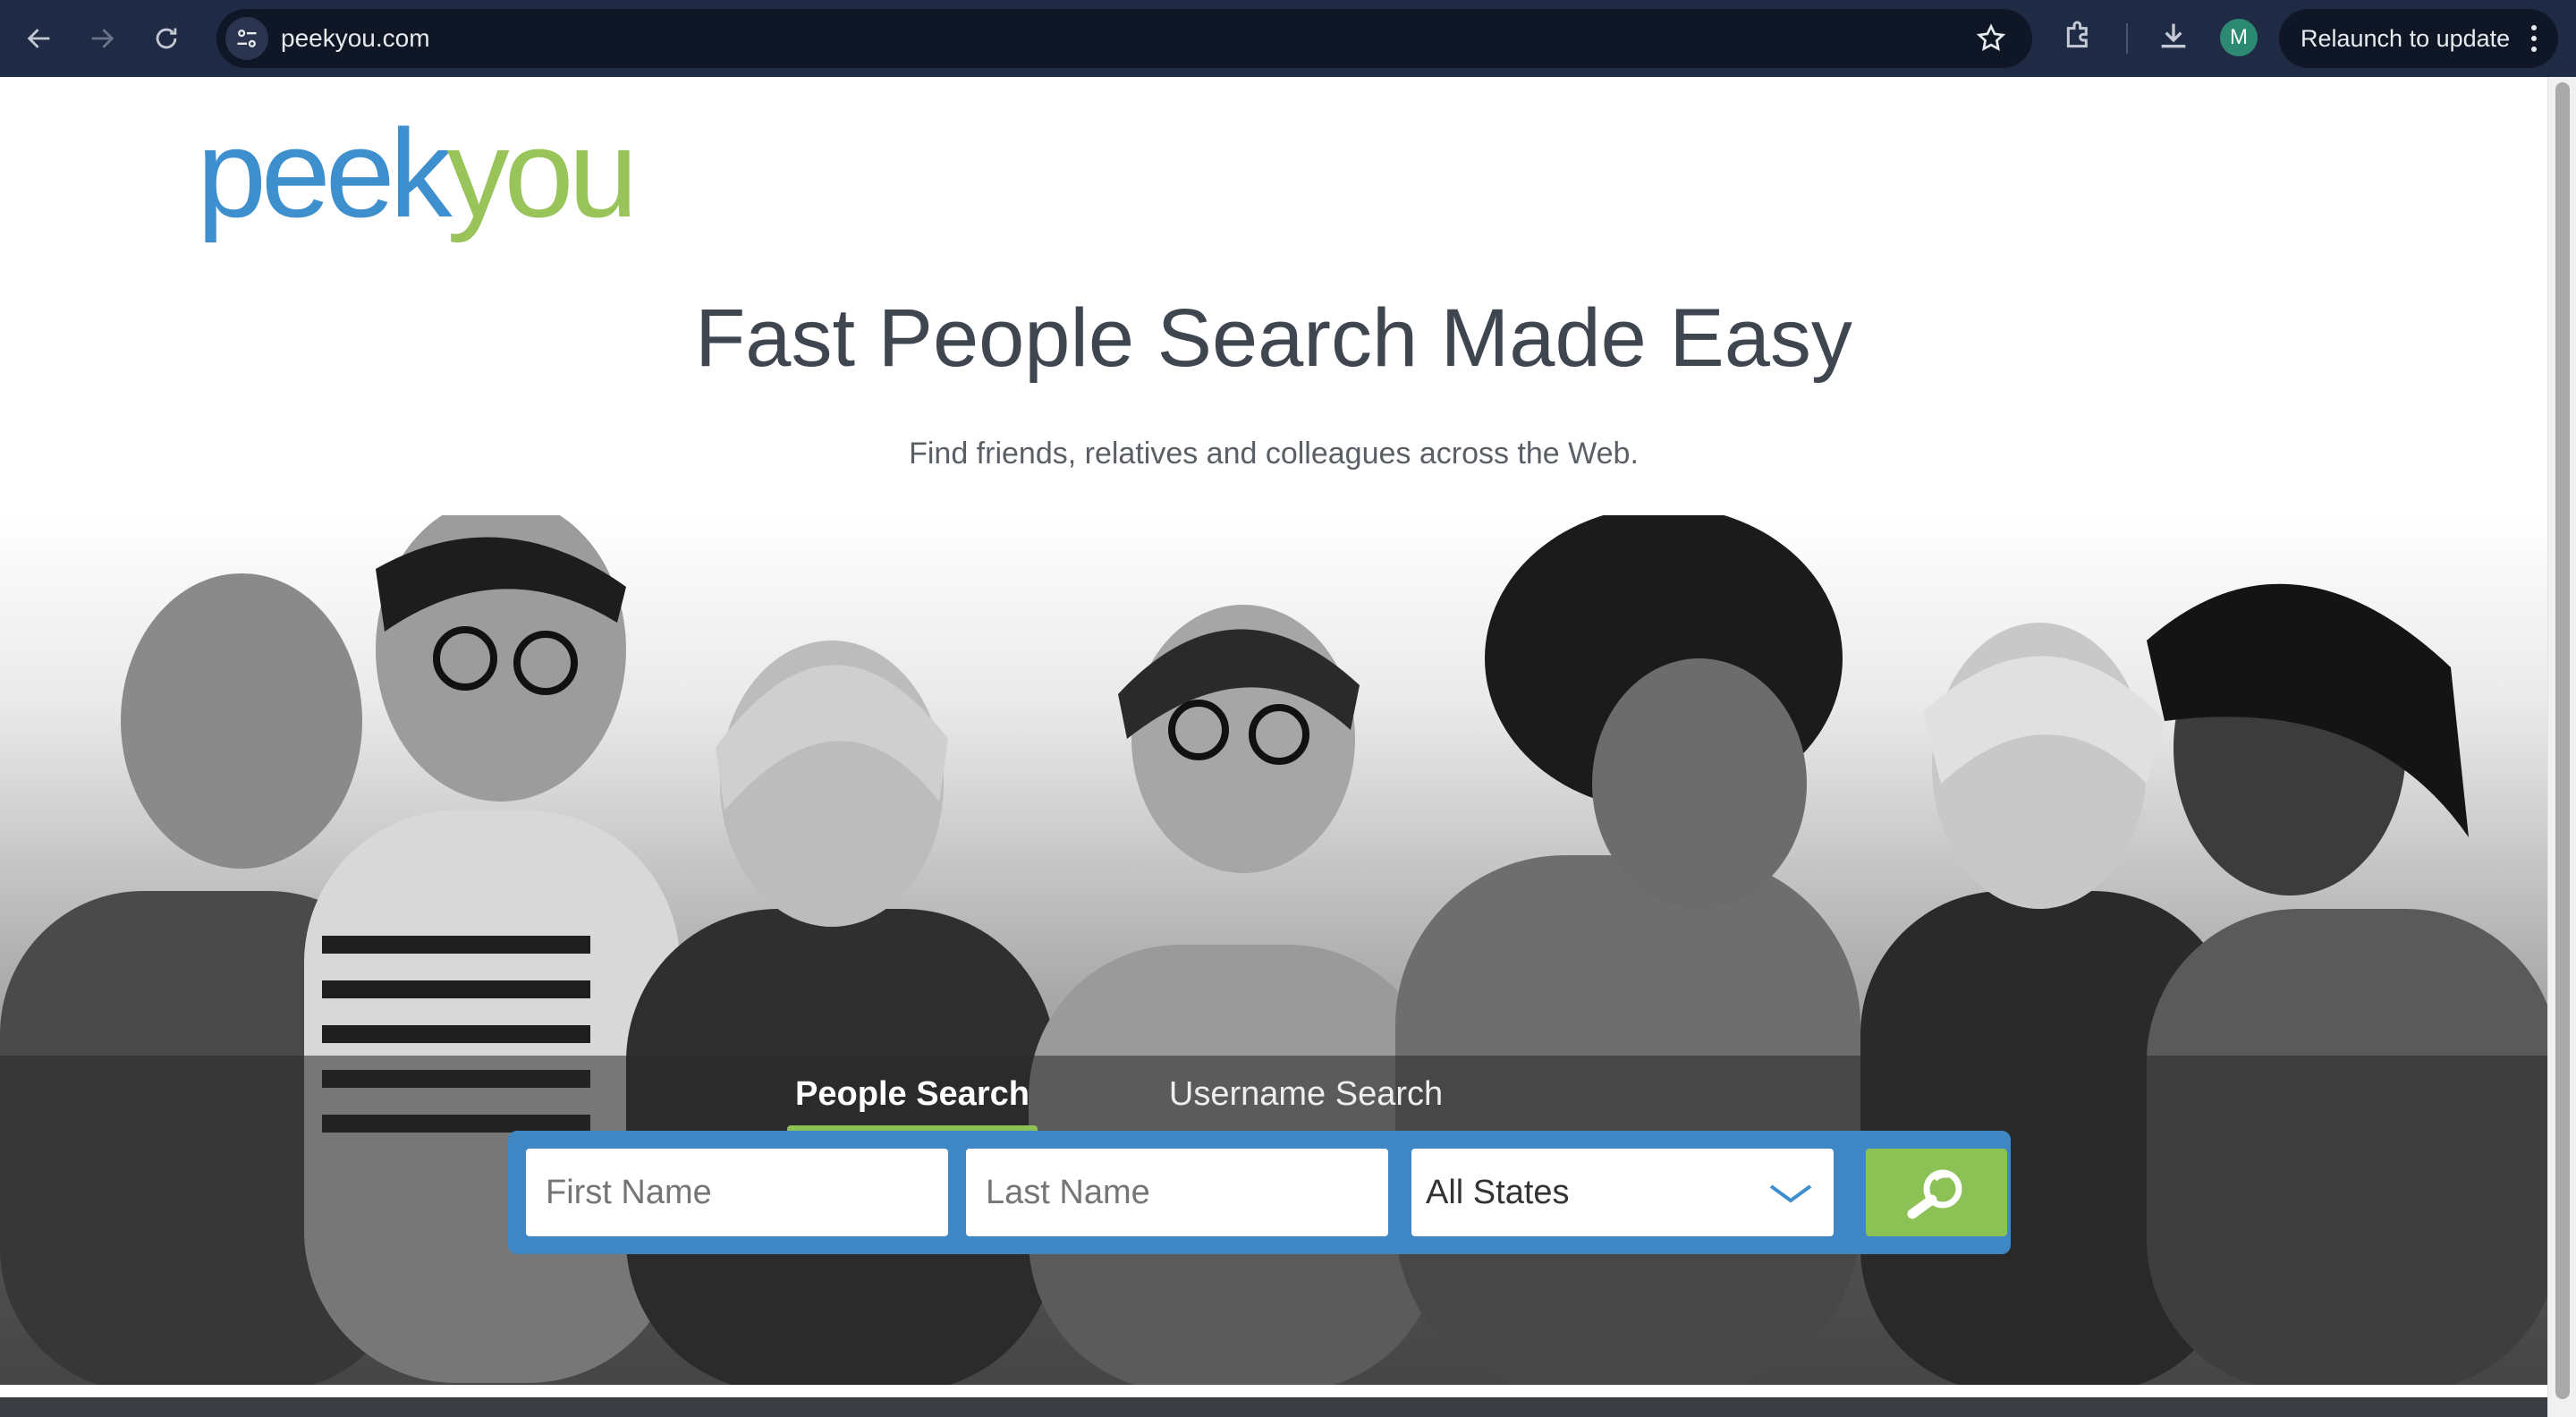 The height and width of the screenshot is (1417, 2576). Describe the element at coordinates (1306, 1094) in the screenshot. I see `tab-username-search: Username Search` at that location.